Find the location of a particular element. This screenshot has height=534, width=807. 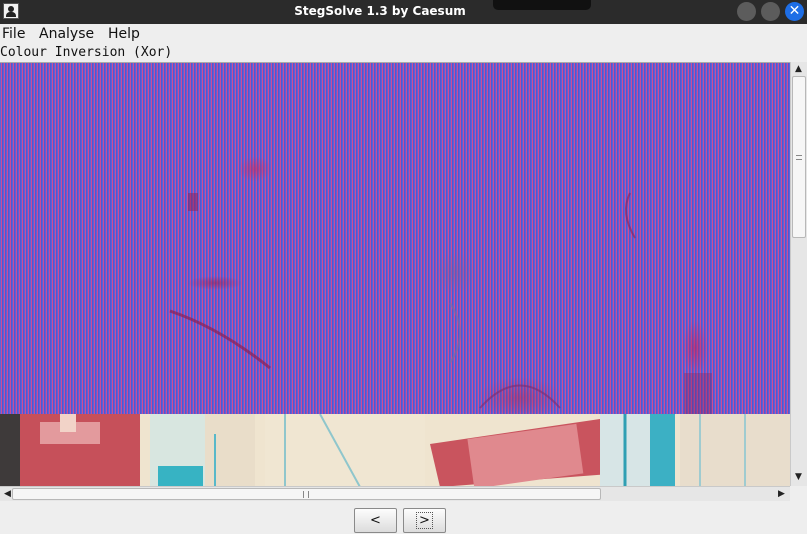

vertical-scroll-thumb is located at coordinates (799, 157).